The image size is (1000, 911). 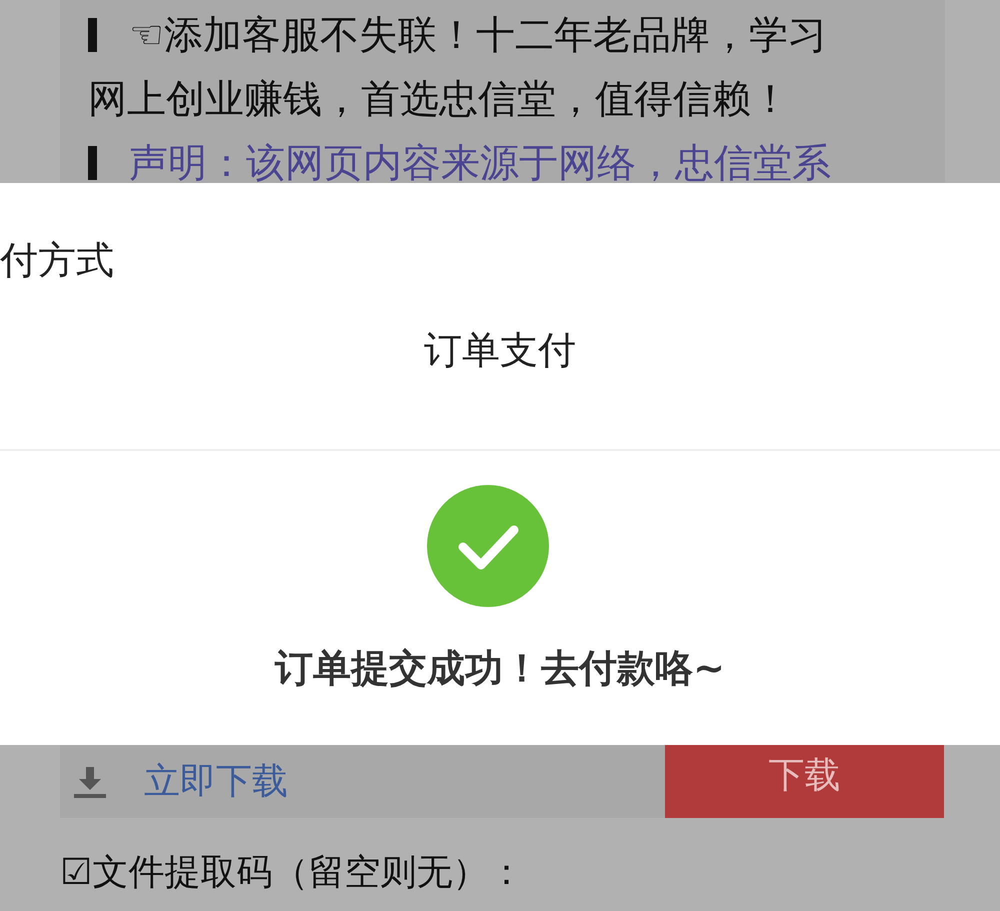 What do you see at coordinates (292, 873) in the screenshot?
I see `extract-code-label: ☑文件提取码（留空则无）：` at bounding box center [292, 873].